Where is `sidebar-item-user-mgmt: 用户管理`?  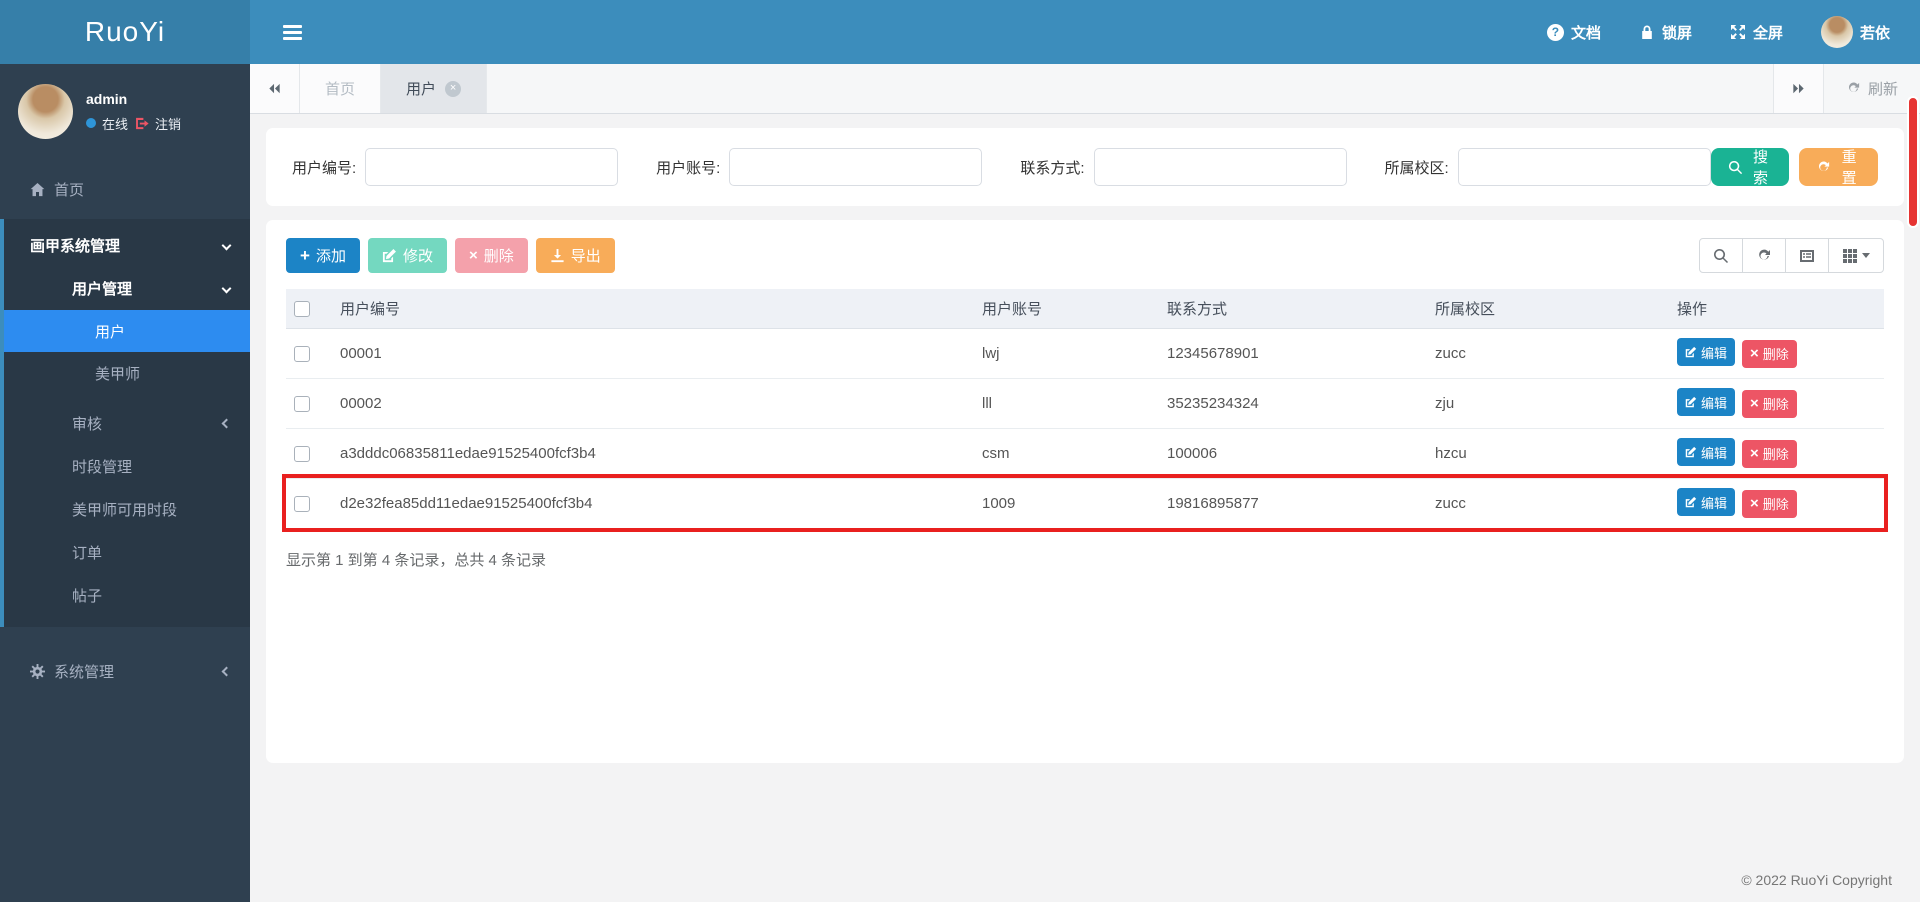
sidebar-item-user-mgmt: 用户管理 is located at coordinates (127, 288).